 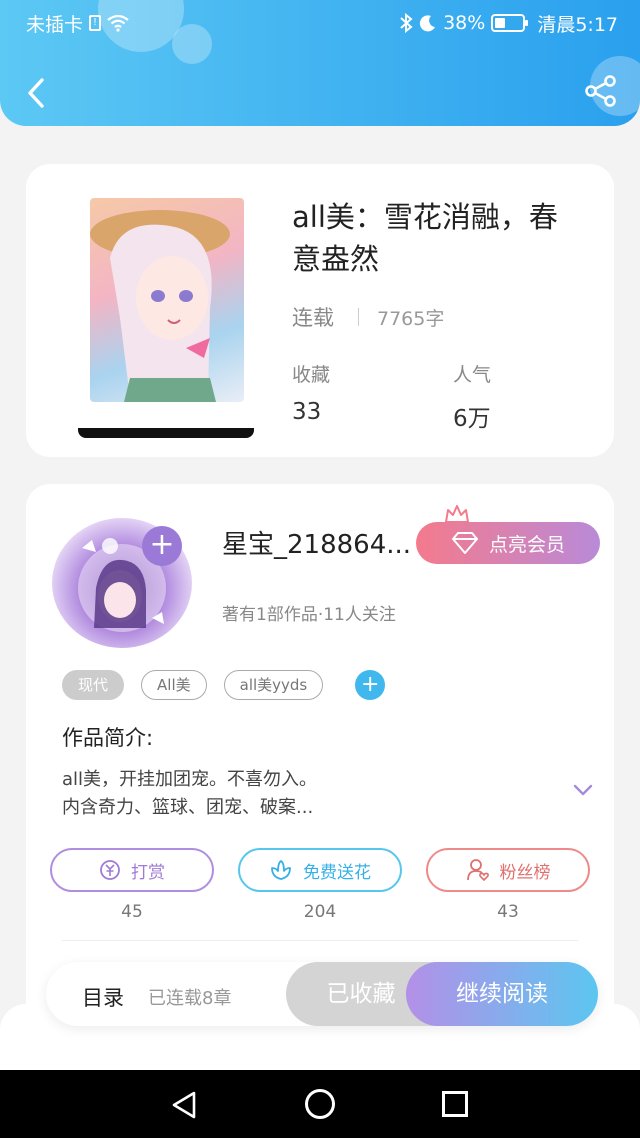 What do you see at coordinates (37, 93) in the screenshot?
I see `chevron-left-icon` at bounding box center [37, 93].